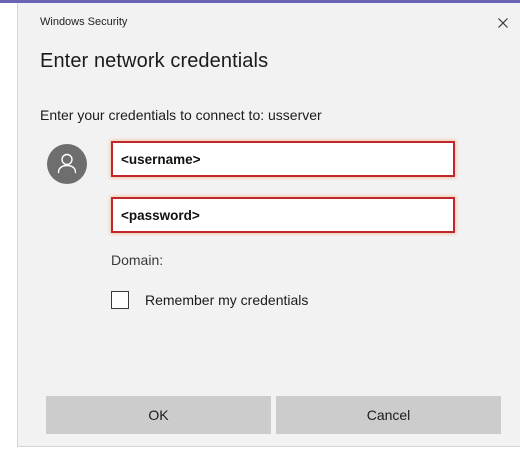 This screenshot has width=520, height=449. I want to click on username-field, so click(283, 159).